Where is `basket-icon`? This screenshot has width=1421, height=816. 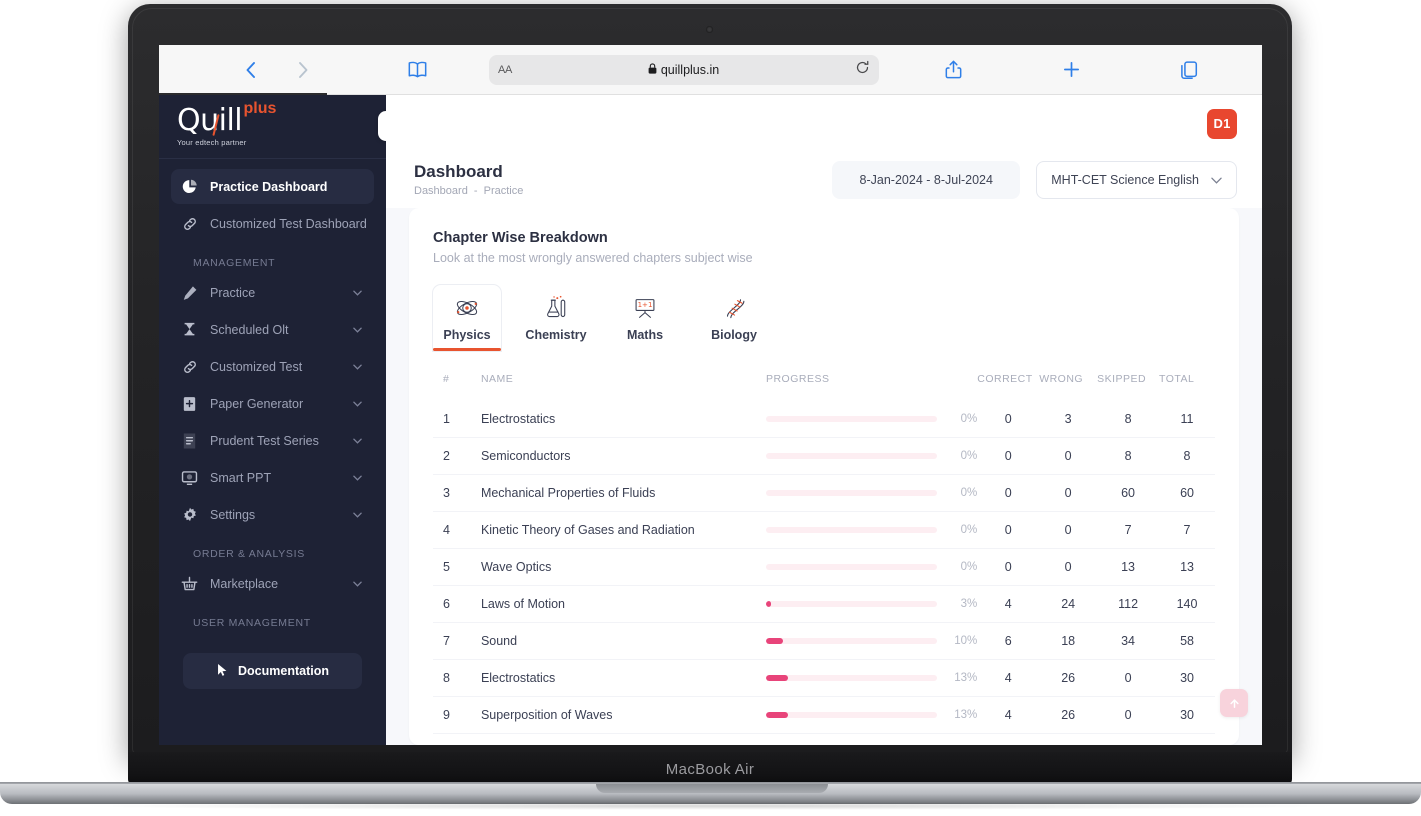
basket-icon is located at coordinates (189, 583).